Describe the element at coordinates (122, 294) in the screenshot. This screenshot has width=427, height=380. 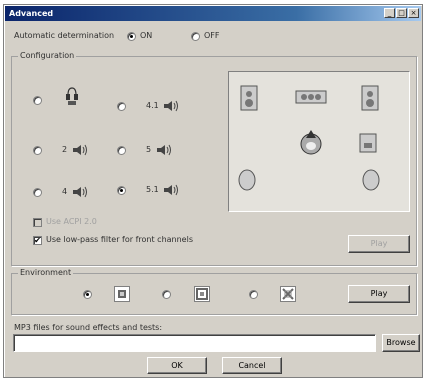
I see `environment-1-icon` at that location.